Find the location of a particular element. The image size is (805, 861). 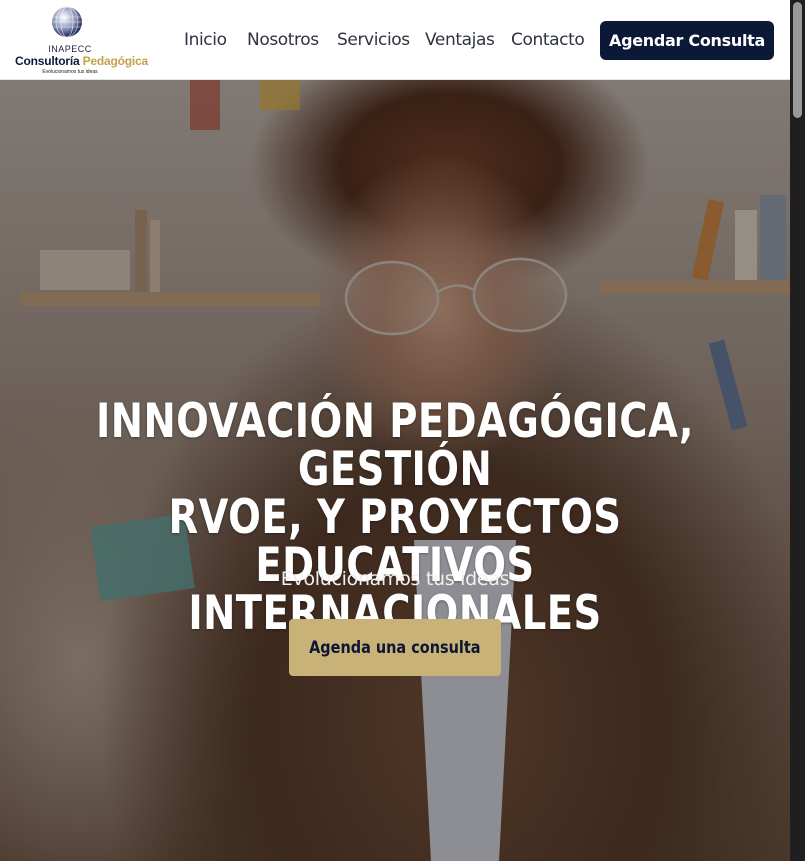

globe-logo-icon is located at coordinates (67, 22).